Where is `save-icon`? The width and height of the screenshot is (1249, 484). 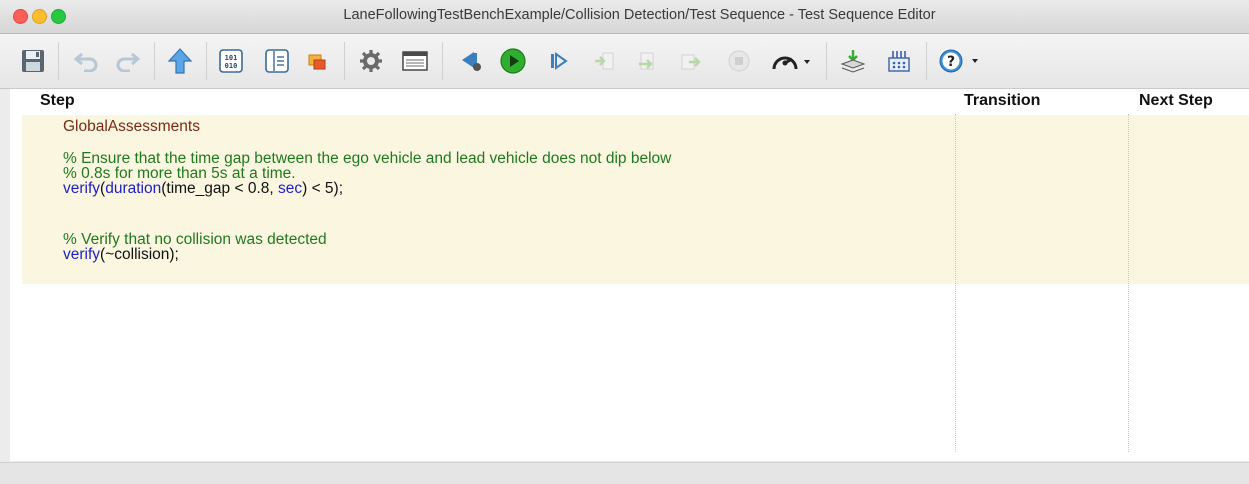
save-icon is located at coordinates (33, 61).